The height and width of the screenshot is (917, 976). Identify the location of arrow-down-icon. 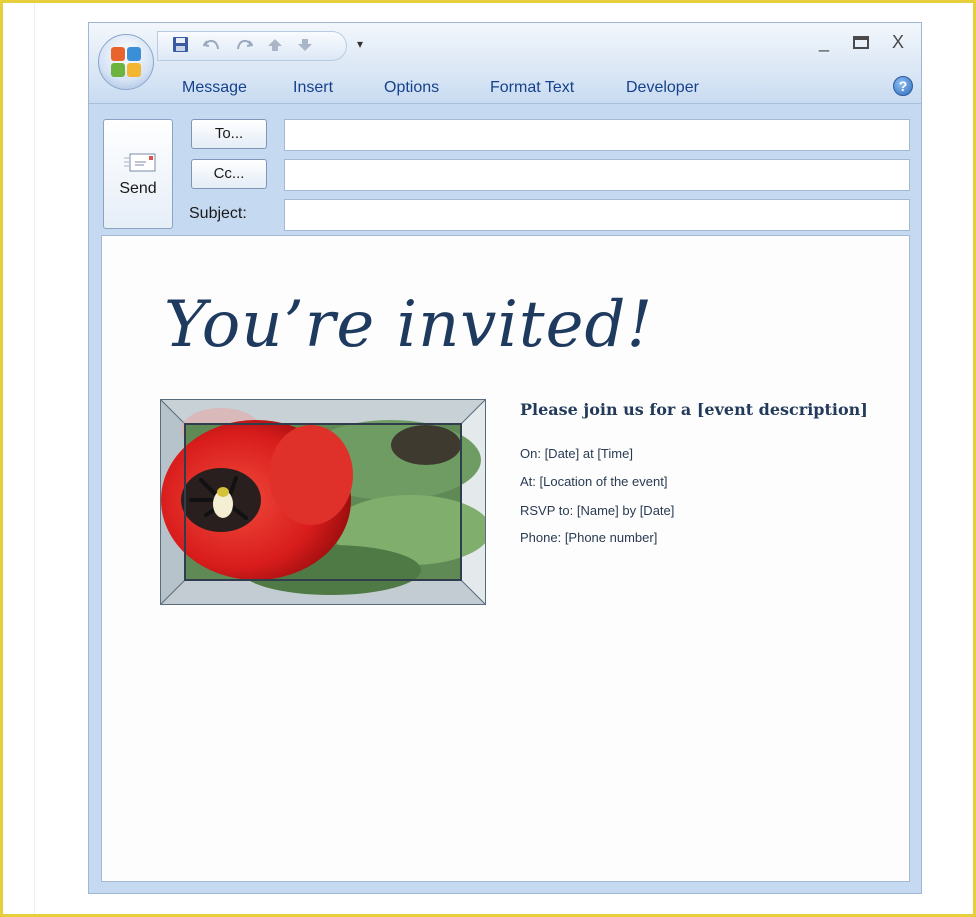
(305, 46).